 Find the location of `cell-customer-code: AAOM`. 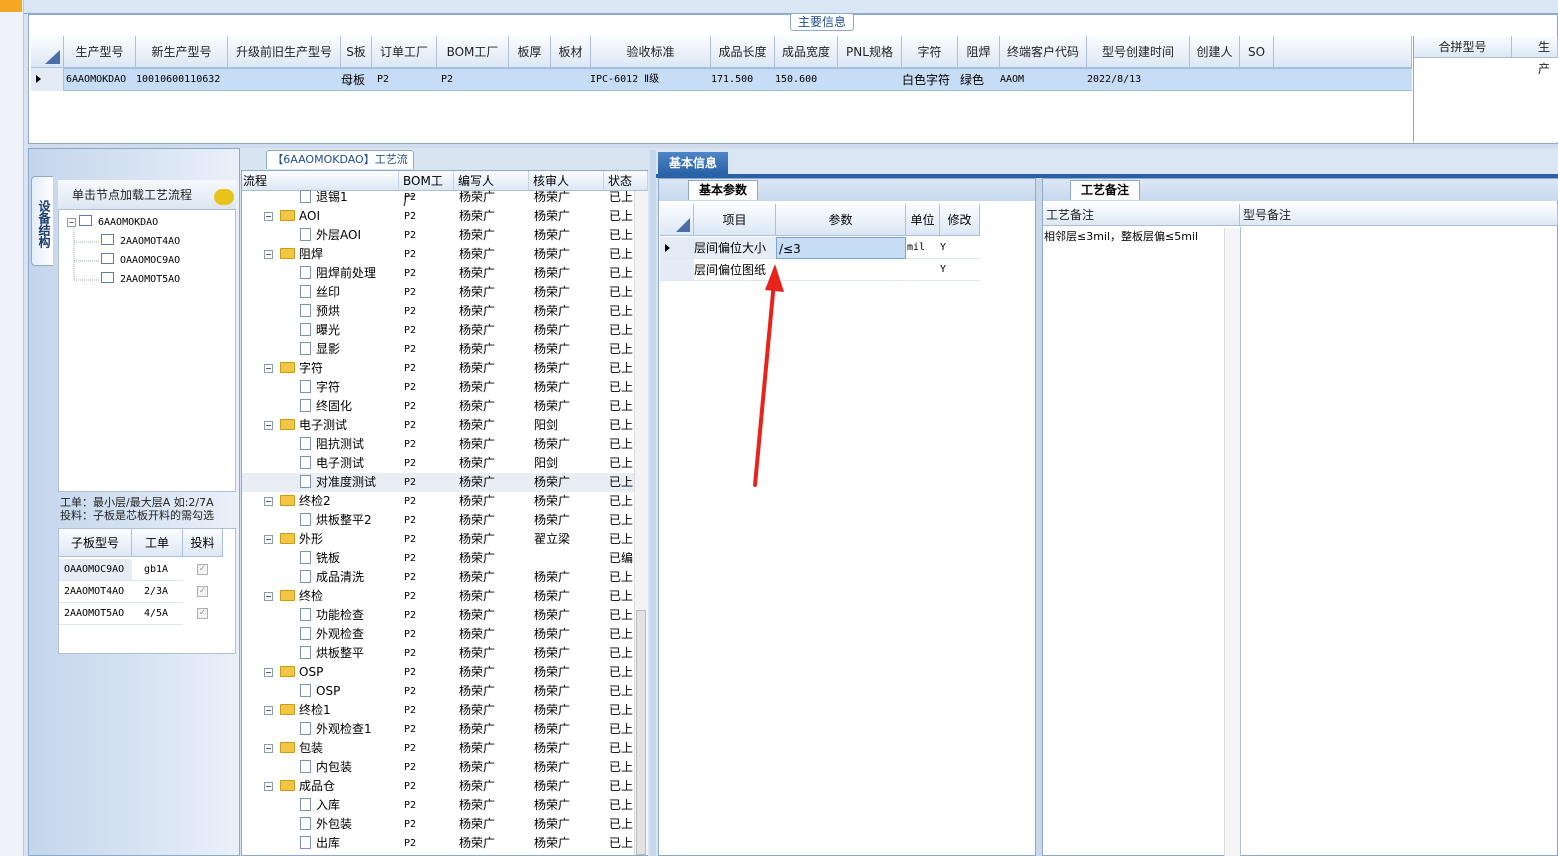

cell-customer-code: AAOM is located at coordinates (1030, 80).